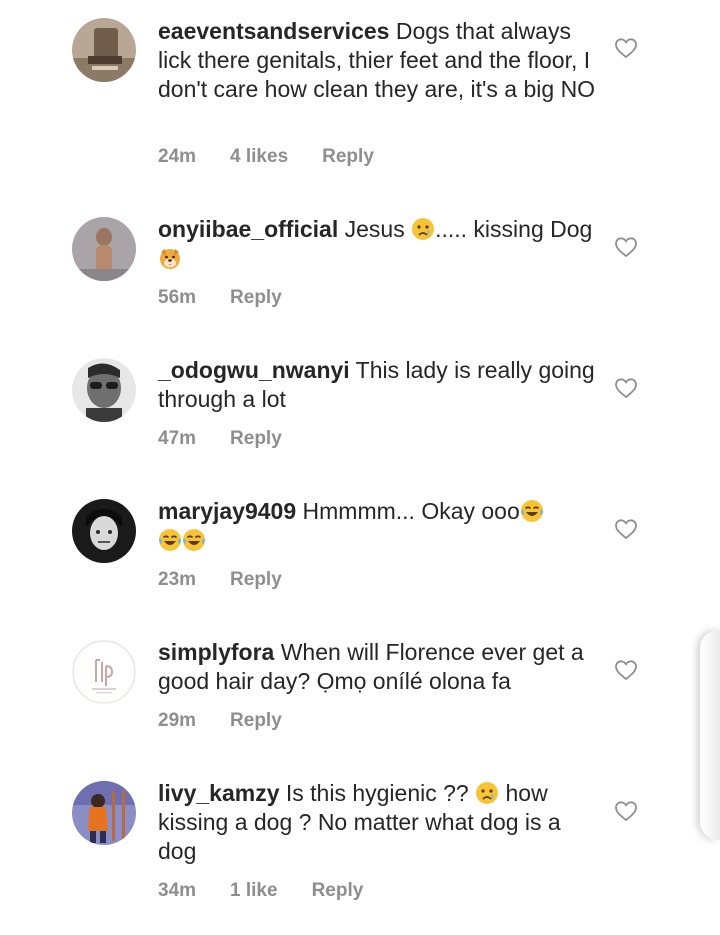 This screenshot has width=720, height=935. Describe the element at coordinates (254, 890) in the screenshot. I see `comment-likes: 1 like` at that location.